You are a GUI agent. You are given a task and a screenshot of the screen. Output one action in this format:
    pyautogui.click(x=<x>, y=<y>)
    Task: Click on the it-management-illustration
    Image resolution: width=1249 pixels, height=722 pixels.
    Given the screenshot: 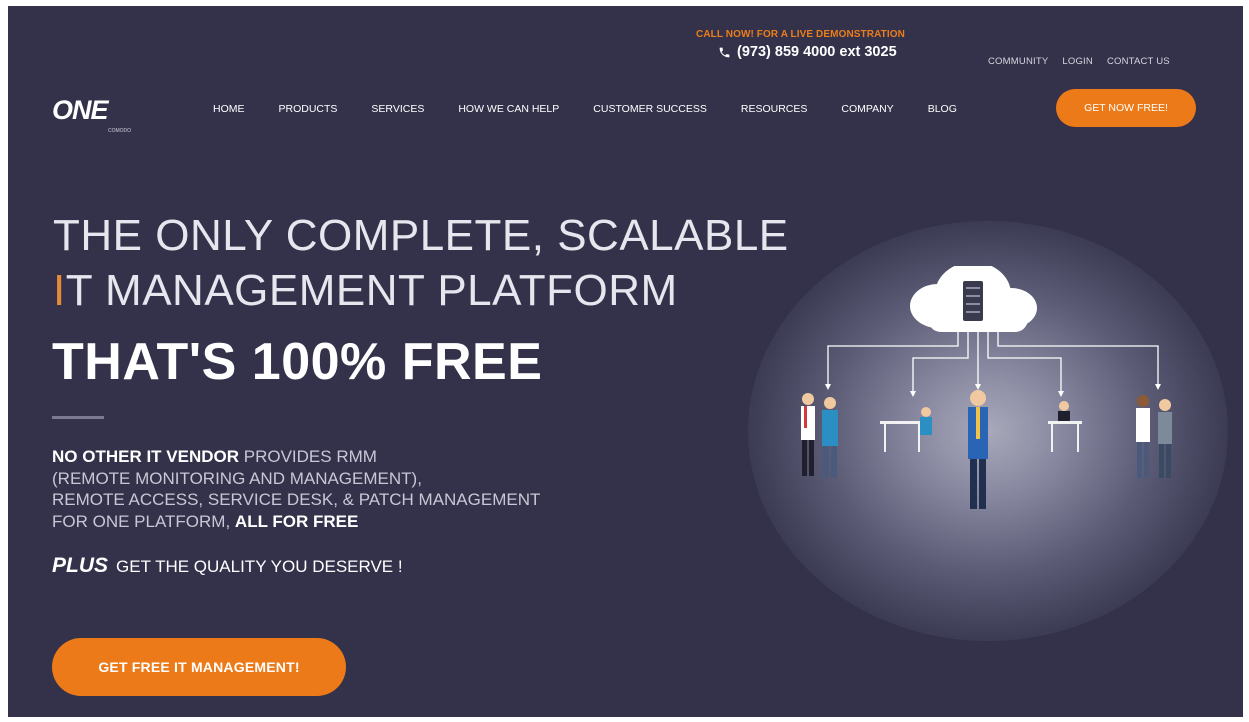 What is the action you would take?
    pyautogui.click(x=986, y=387)
    